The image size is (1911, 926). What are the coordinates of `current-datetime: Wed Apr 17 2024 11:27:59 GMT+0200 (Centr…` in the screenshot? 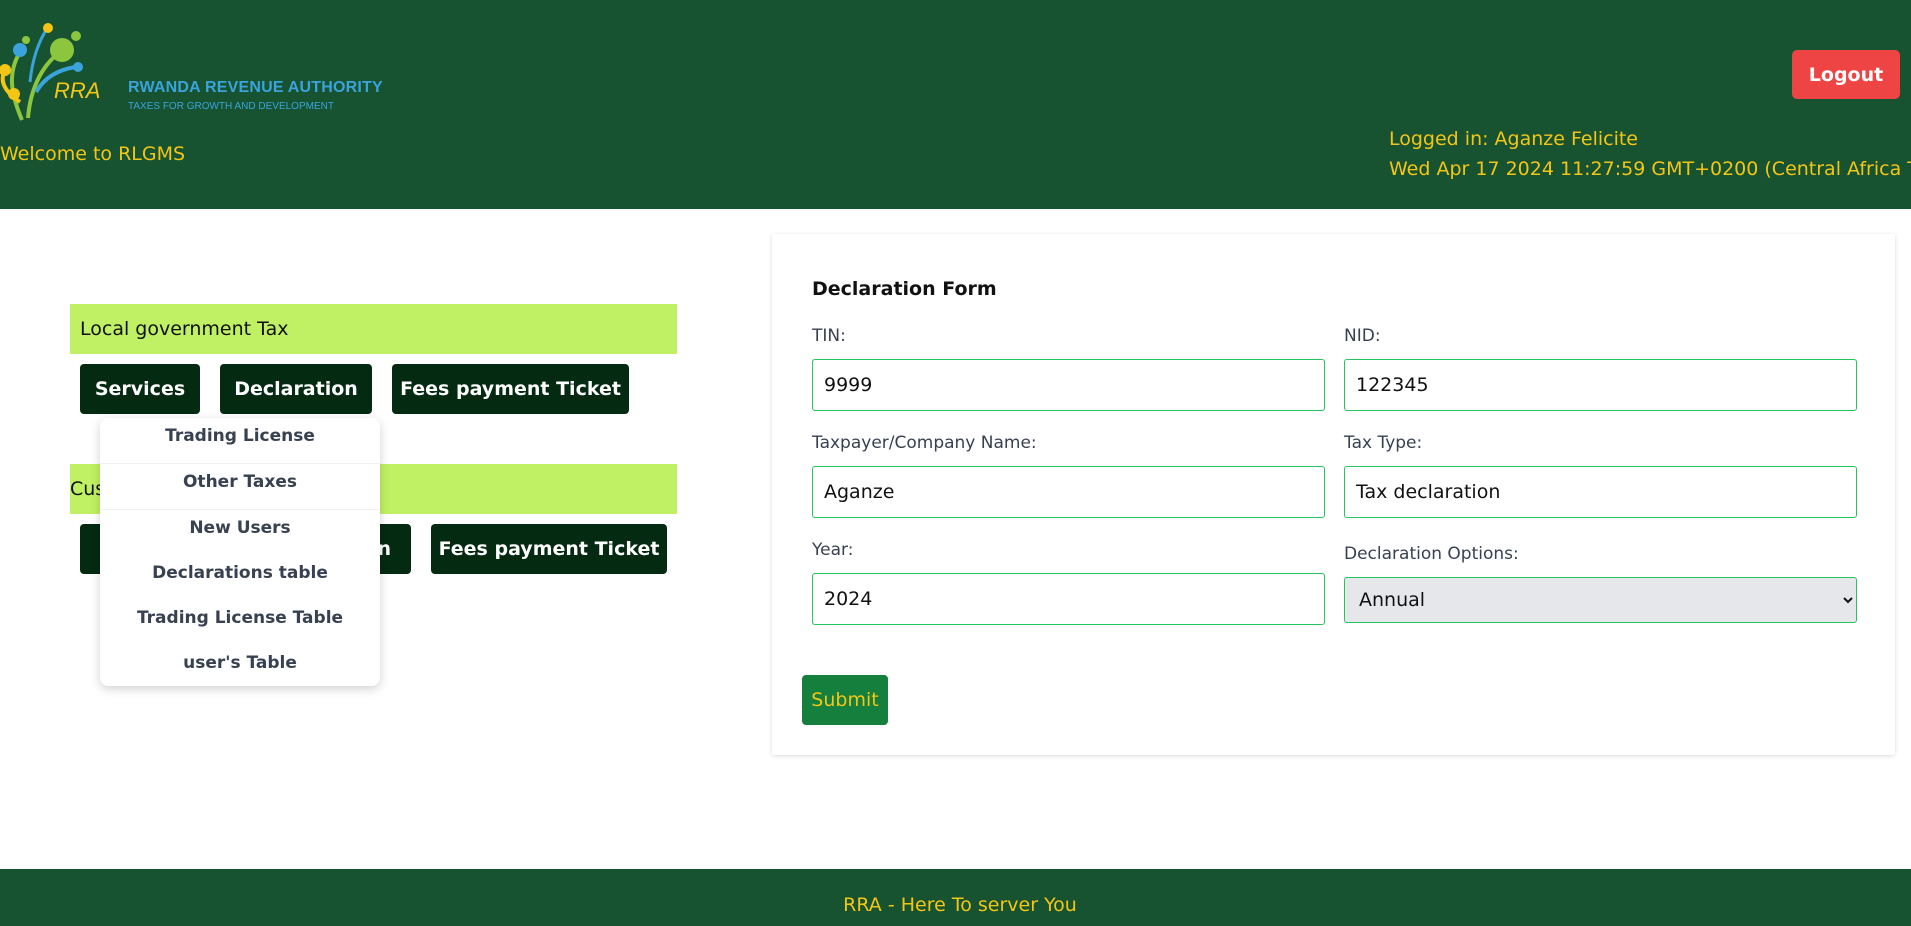 It's located at (1650, 169).